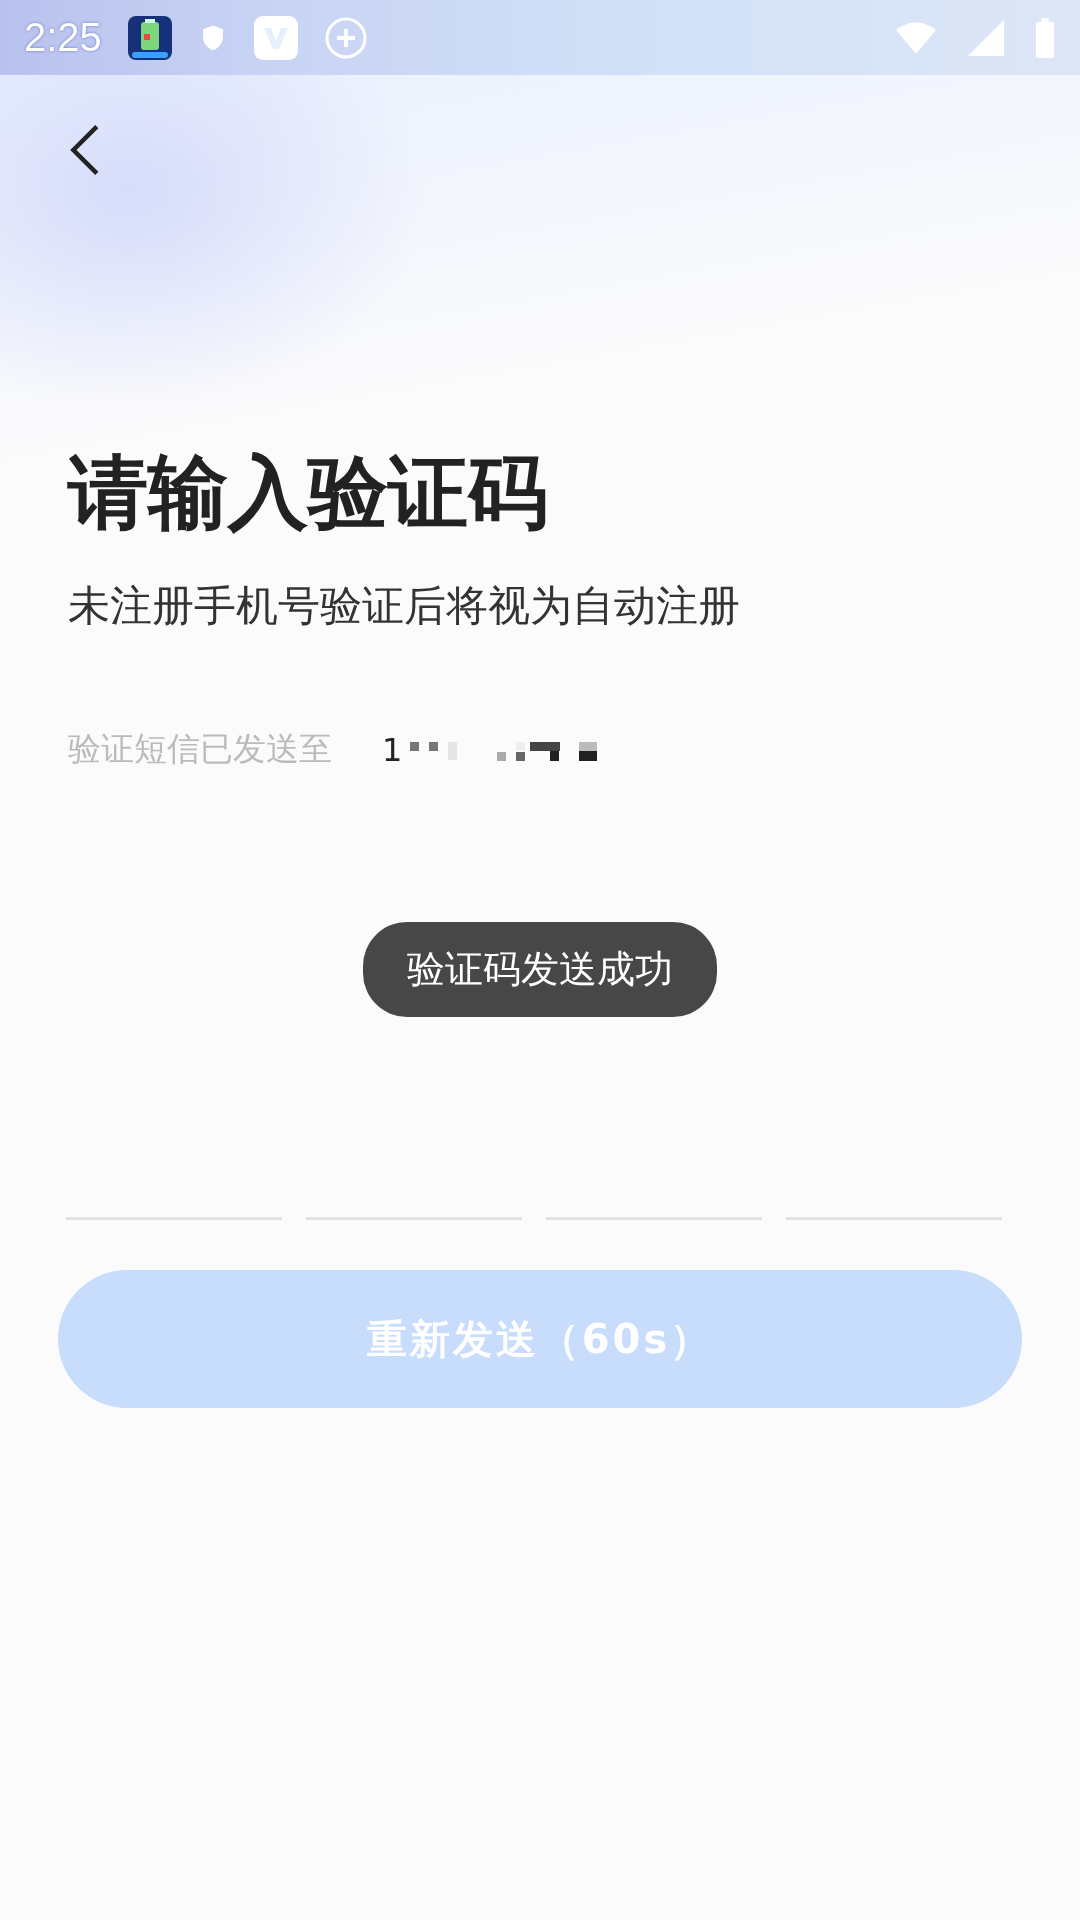 The image size is (1080, 1920). Describe the element at coordinates (392, 749) in the screenshot. I see `phone-number: 1` at that location.